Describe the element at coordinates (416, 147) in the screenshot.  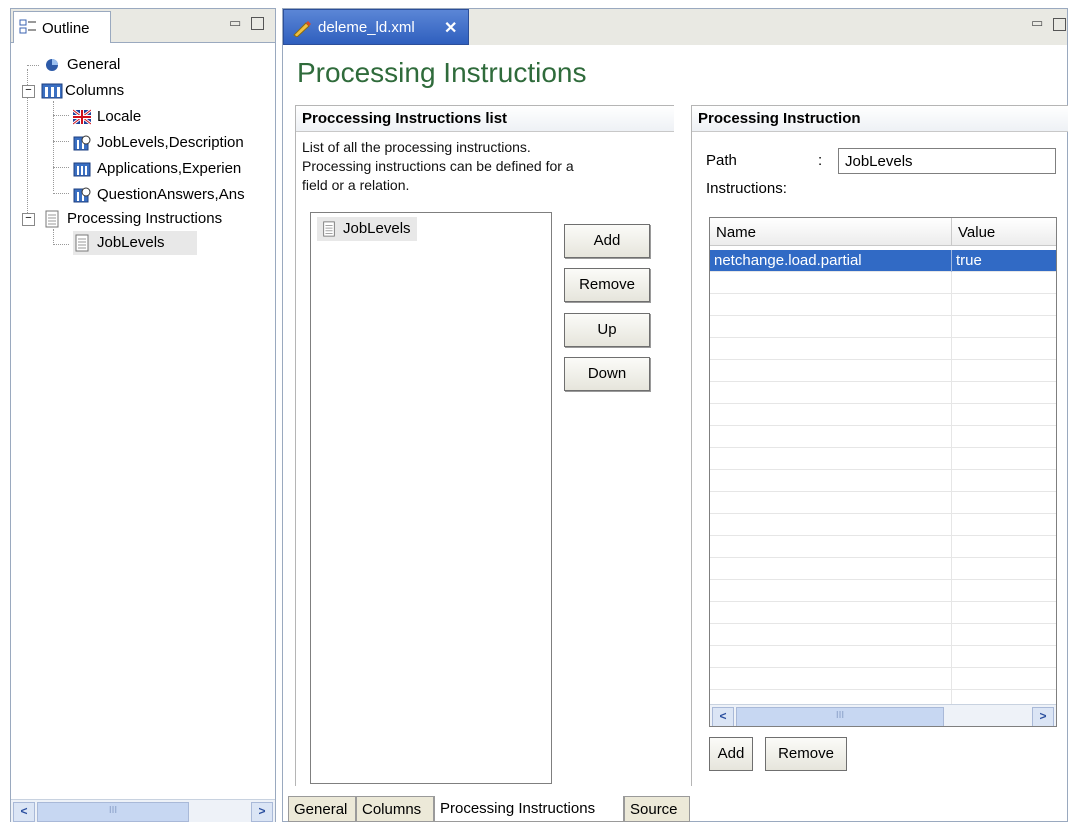
I see `description-line: List of all the processing instructions.` at that location.